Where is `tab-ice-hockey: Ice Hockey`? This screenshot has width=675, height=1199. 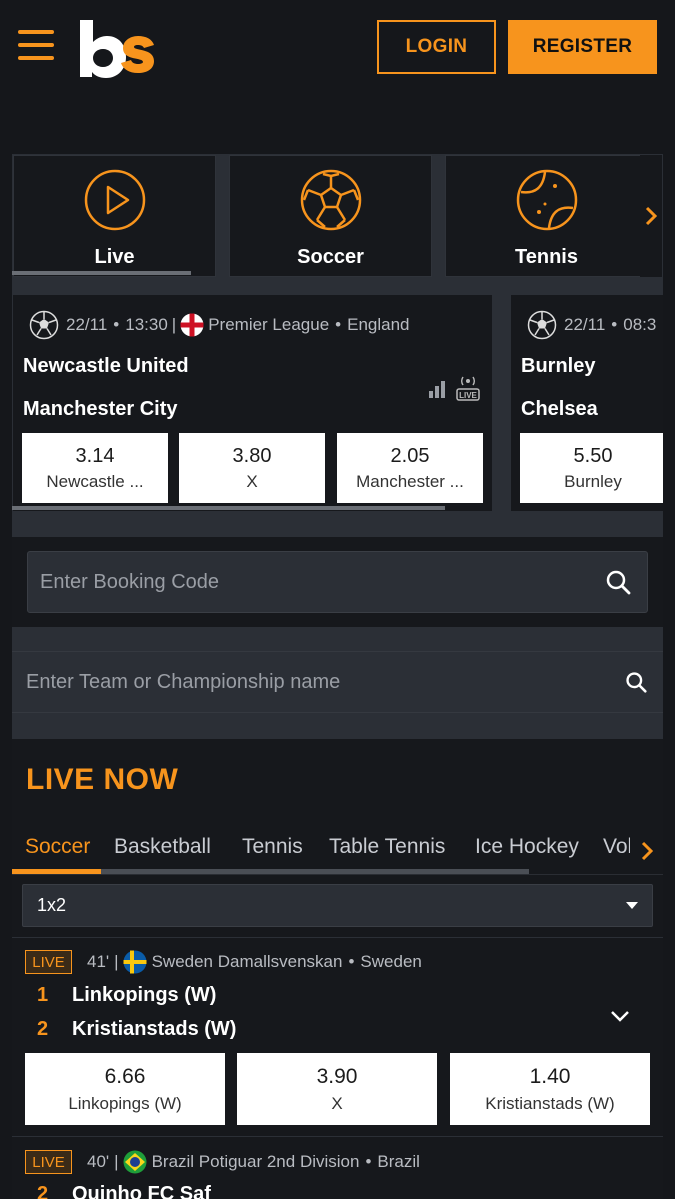
tab-ice-hockey: Ice Hockey is located at coordinates (527, 847).